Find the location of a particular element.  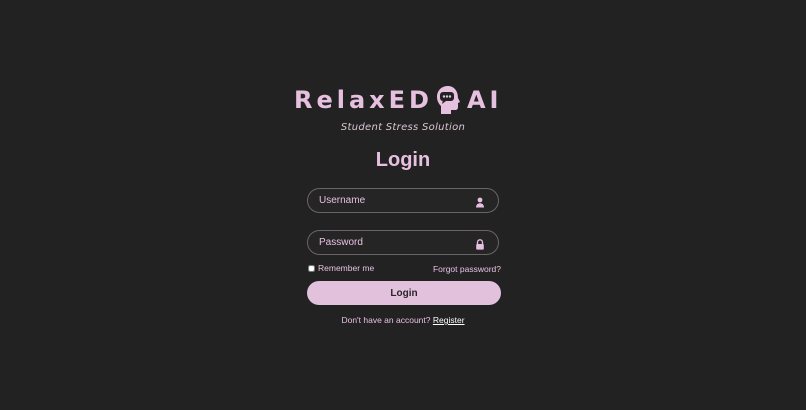

brand-tagline: Student Stress Solution is located at coordinates (403, 127).